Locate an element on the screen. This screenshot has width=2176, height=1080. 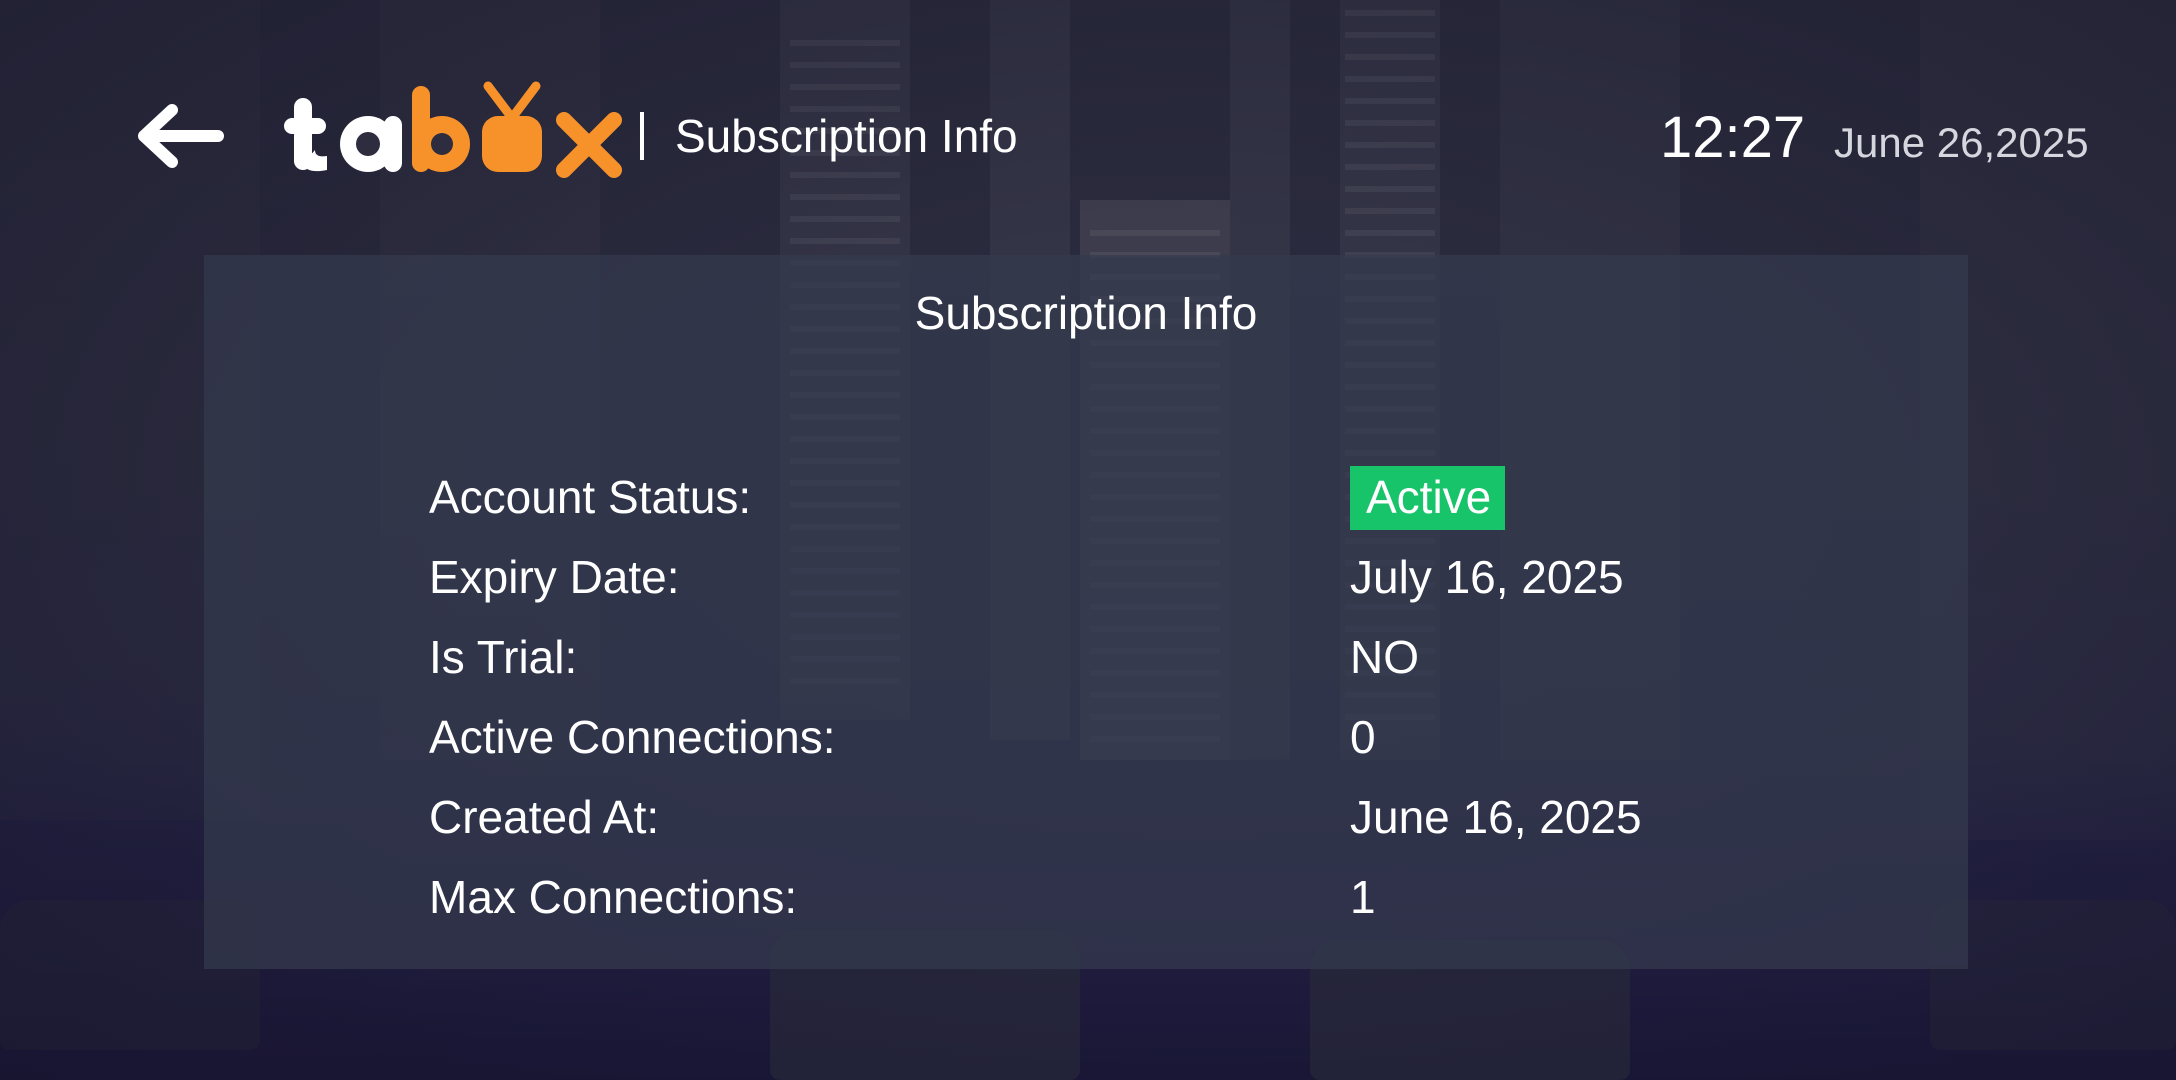
detail-value: July 16, 2025 is located at coordinates (1487, 577).